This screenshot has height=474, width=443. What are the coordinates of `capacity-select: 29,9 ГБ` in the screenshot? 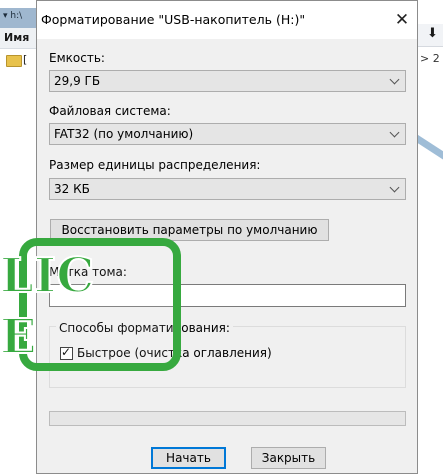 It's located at (227, 81).